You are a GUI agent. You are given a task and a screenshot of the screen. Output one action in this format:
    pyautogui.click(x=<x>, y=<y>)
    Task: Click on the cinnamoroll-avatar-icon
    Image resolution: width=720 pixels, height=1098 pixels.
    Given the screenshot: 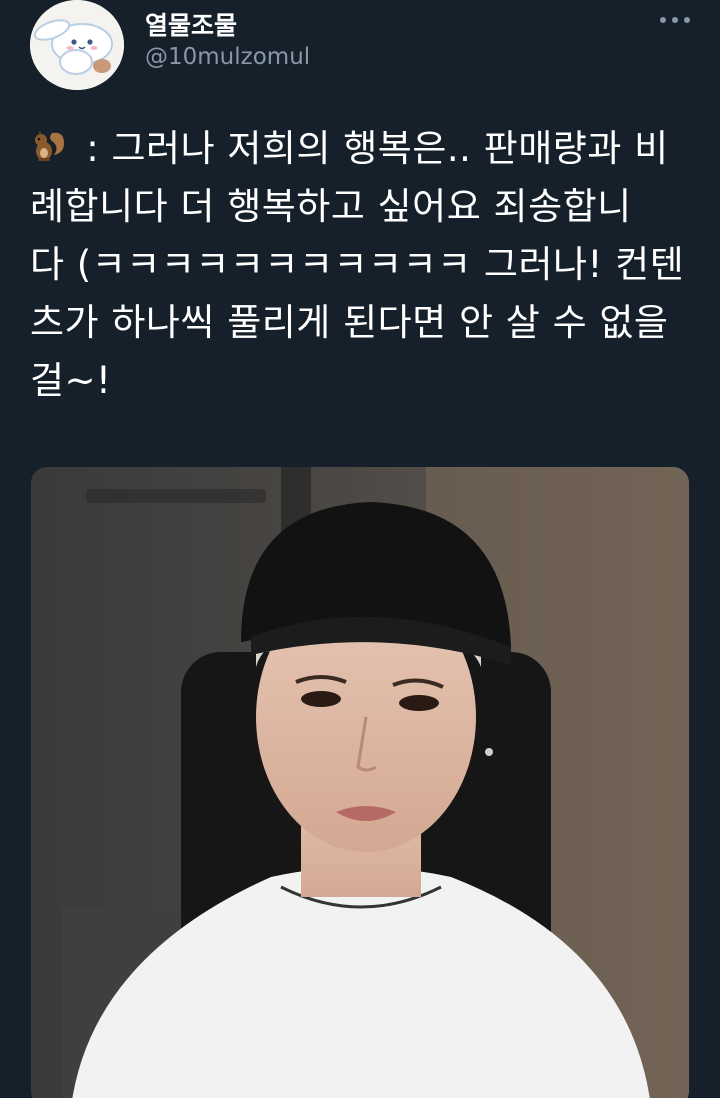 What is the action you would take?
    pyautogui.click(x=77, y=45)
    